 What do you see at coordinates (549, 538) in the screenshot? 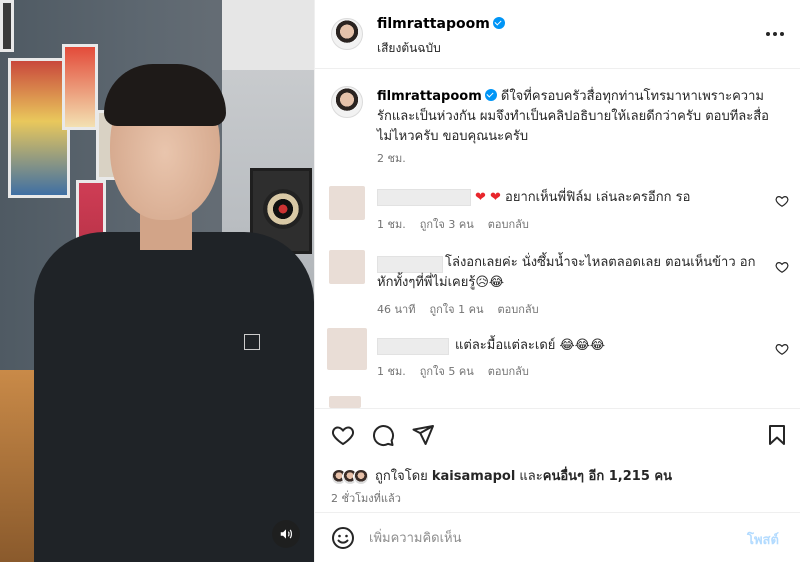
I see `comment-input` at bounding box center [549, 538].